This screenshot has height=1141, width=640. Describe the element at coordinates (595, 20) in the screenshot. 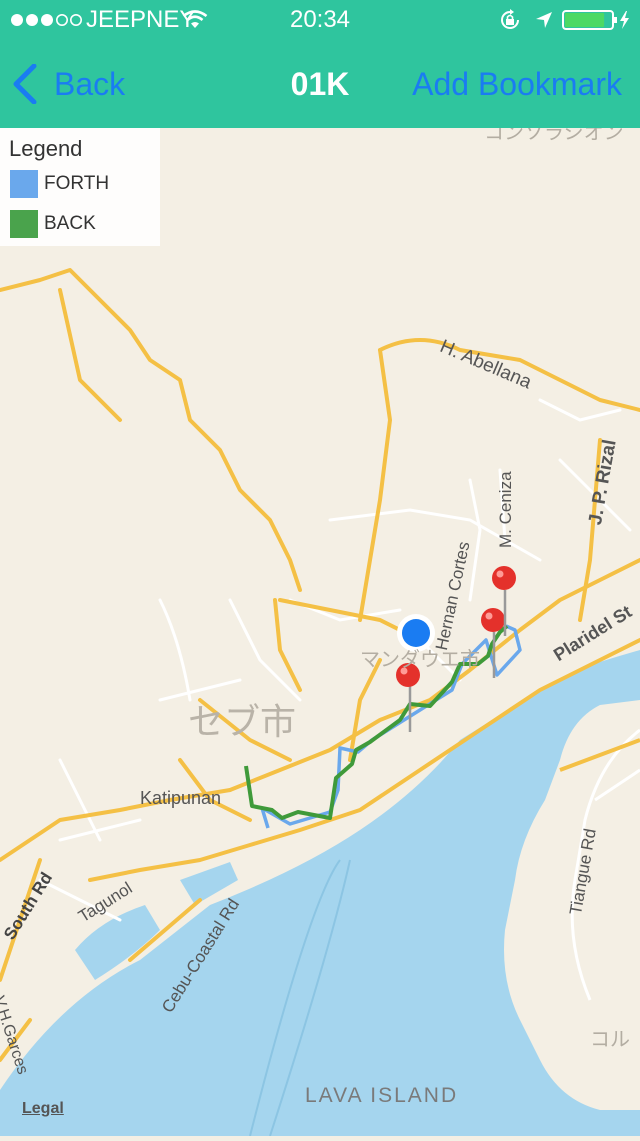

I see `battery-icon` at that location.